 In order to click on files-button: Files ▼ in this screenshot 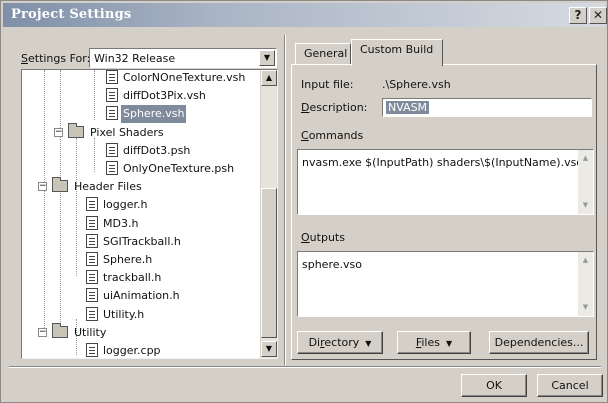, I will do `click(434, 342)`.